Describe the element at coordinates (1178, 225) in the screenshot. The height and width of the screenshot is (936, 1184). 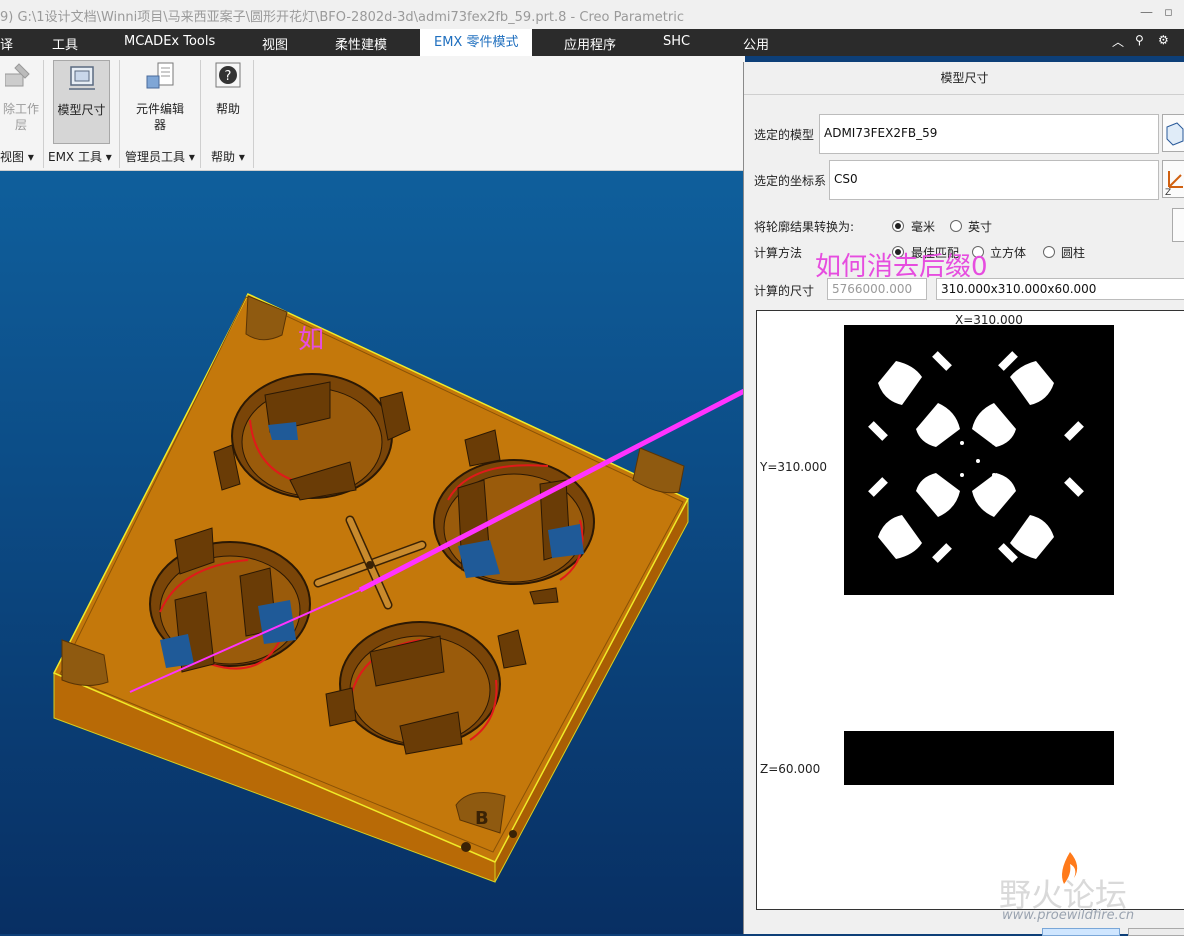
I see `export-button` at that location.